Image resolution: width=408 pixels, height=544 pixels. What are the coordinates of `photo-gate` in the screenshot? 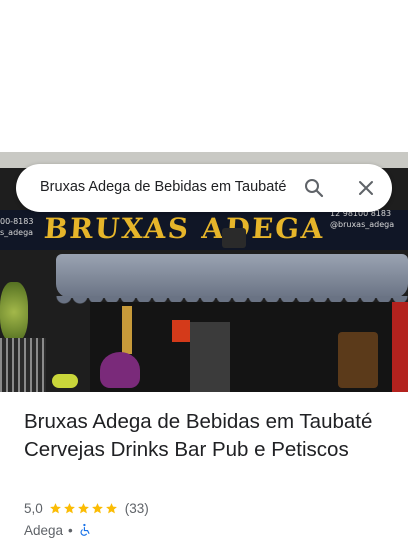 It's located at (23, 365).